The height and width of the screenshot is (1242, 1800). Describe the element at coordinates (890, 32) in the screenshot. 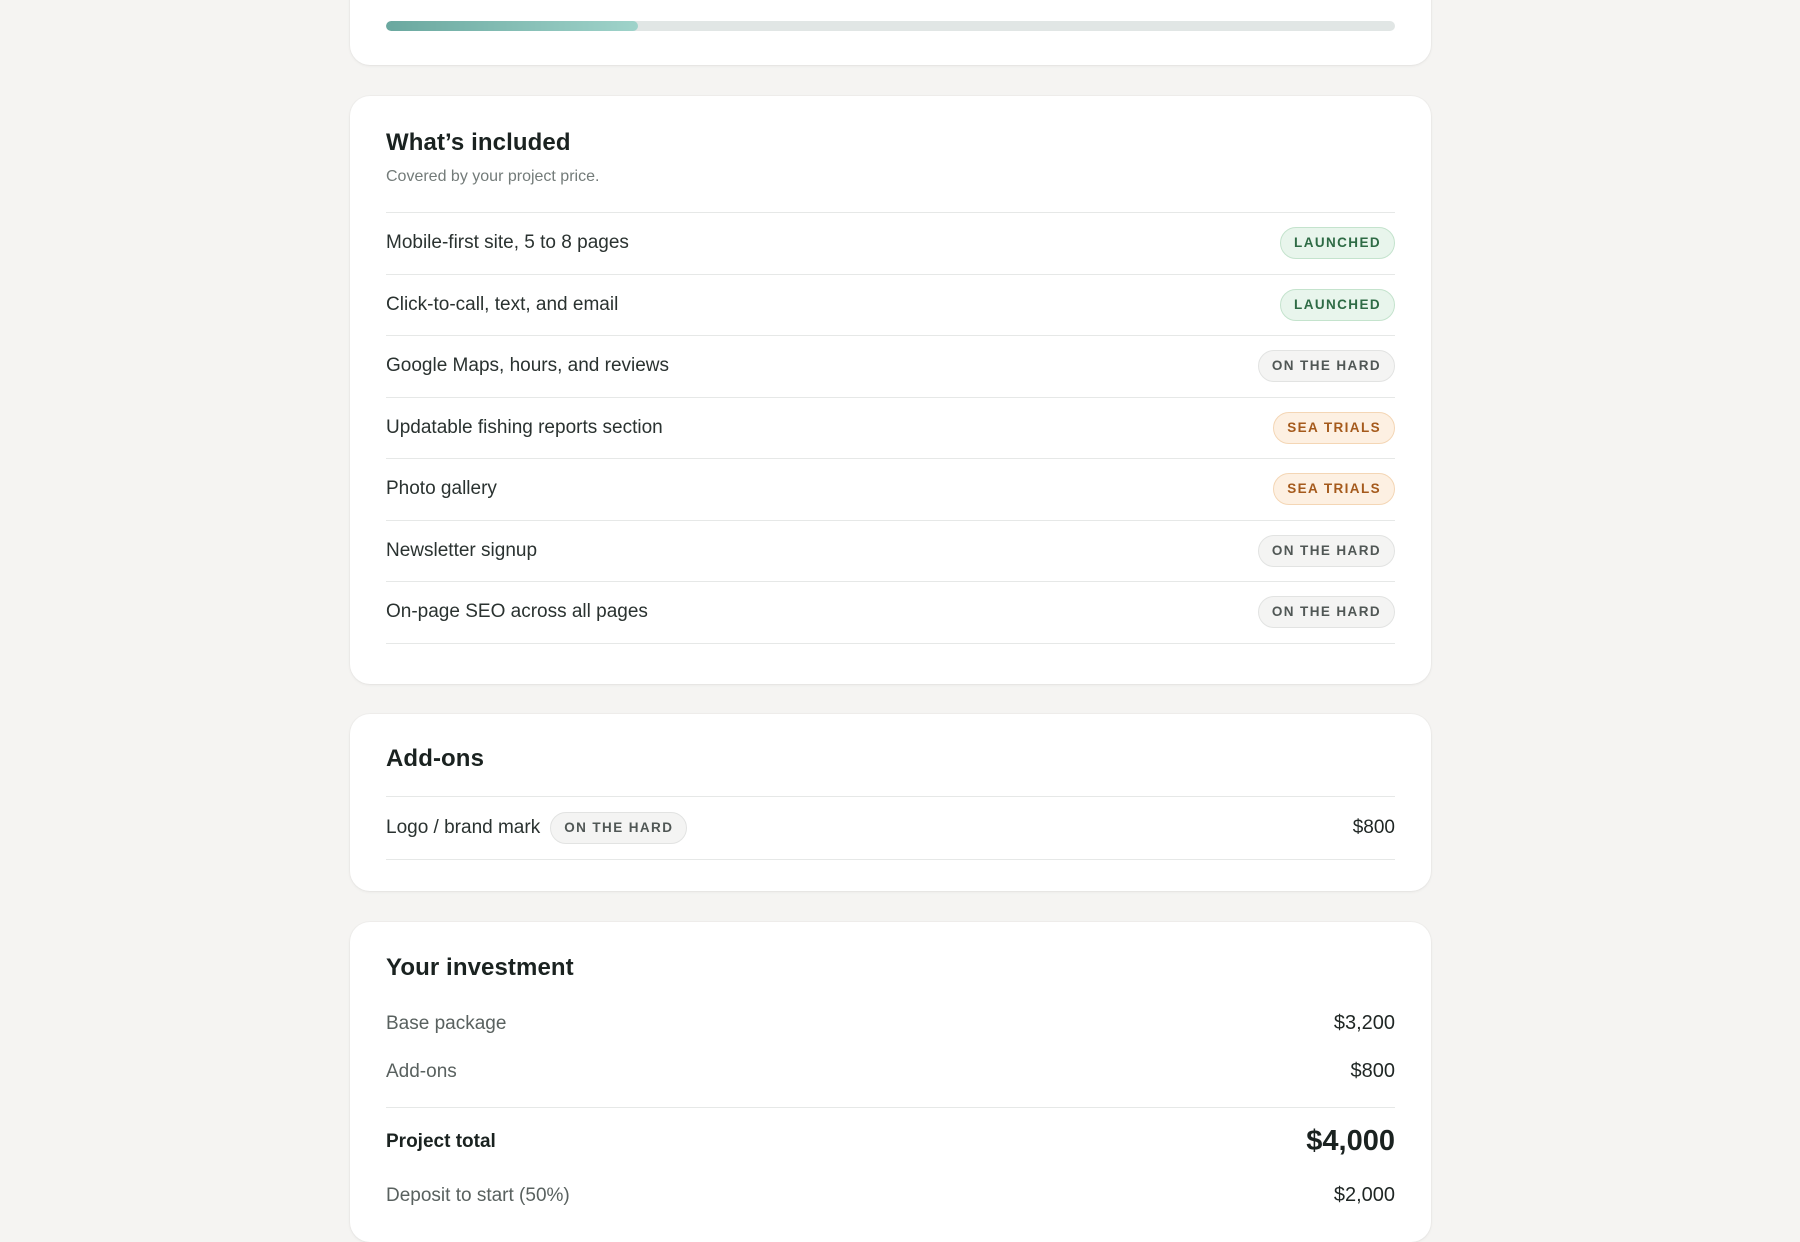

I see `progress-card` at that location.